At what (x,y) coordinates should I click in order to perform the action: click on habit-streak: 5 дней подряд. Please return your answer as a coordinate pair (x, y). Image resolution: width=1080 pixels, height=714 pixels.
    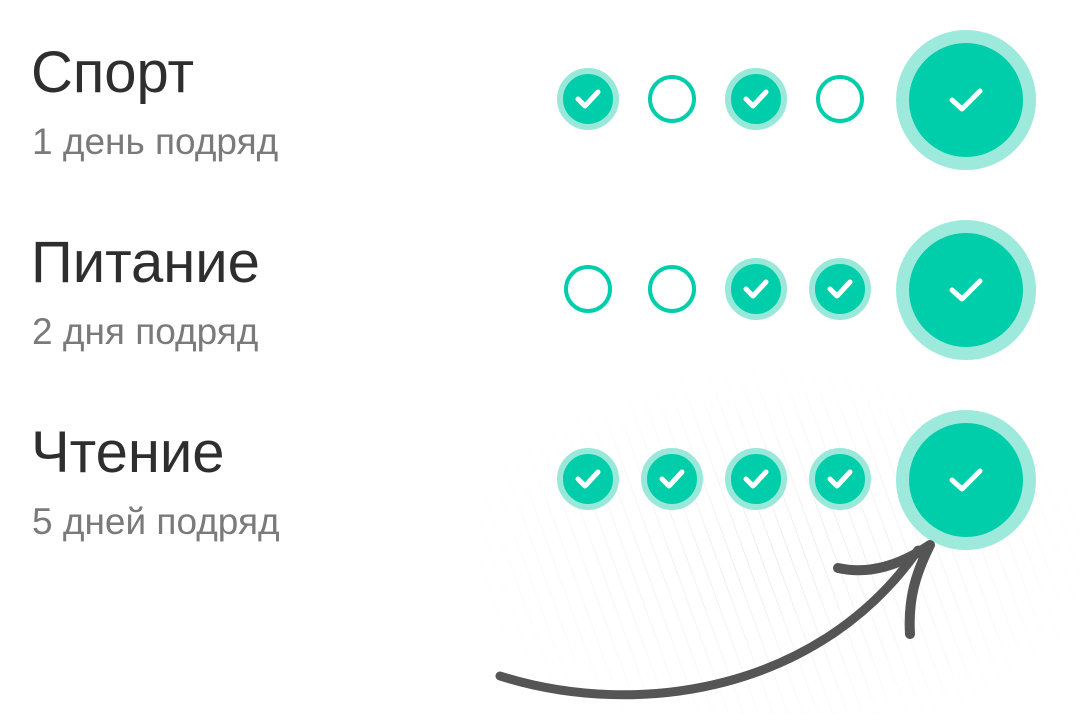
    Looking at the image, I should click on (156, 521).